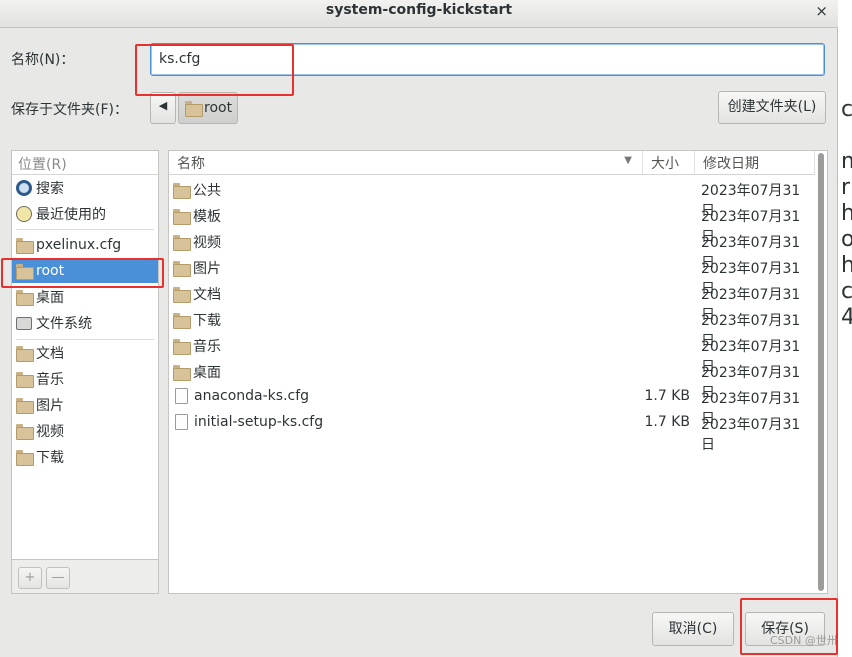 This screenshot has height=657, width=852. What do you see at coordinates (43, 60) in the screenshot?
I see `name-label: 名称(N)：` at bounding box center [43, 60].